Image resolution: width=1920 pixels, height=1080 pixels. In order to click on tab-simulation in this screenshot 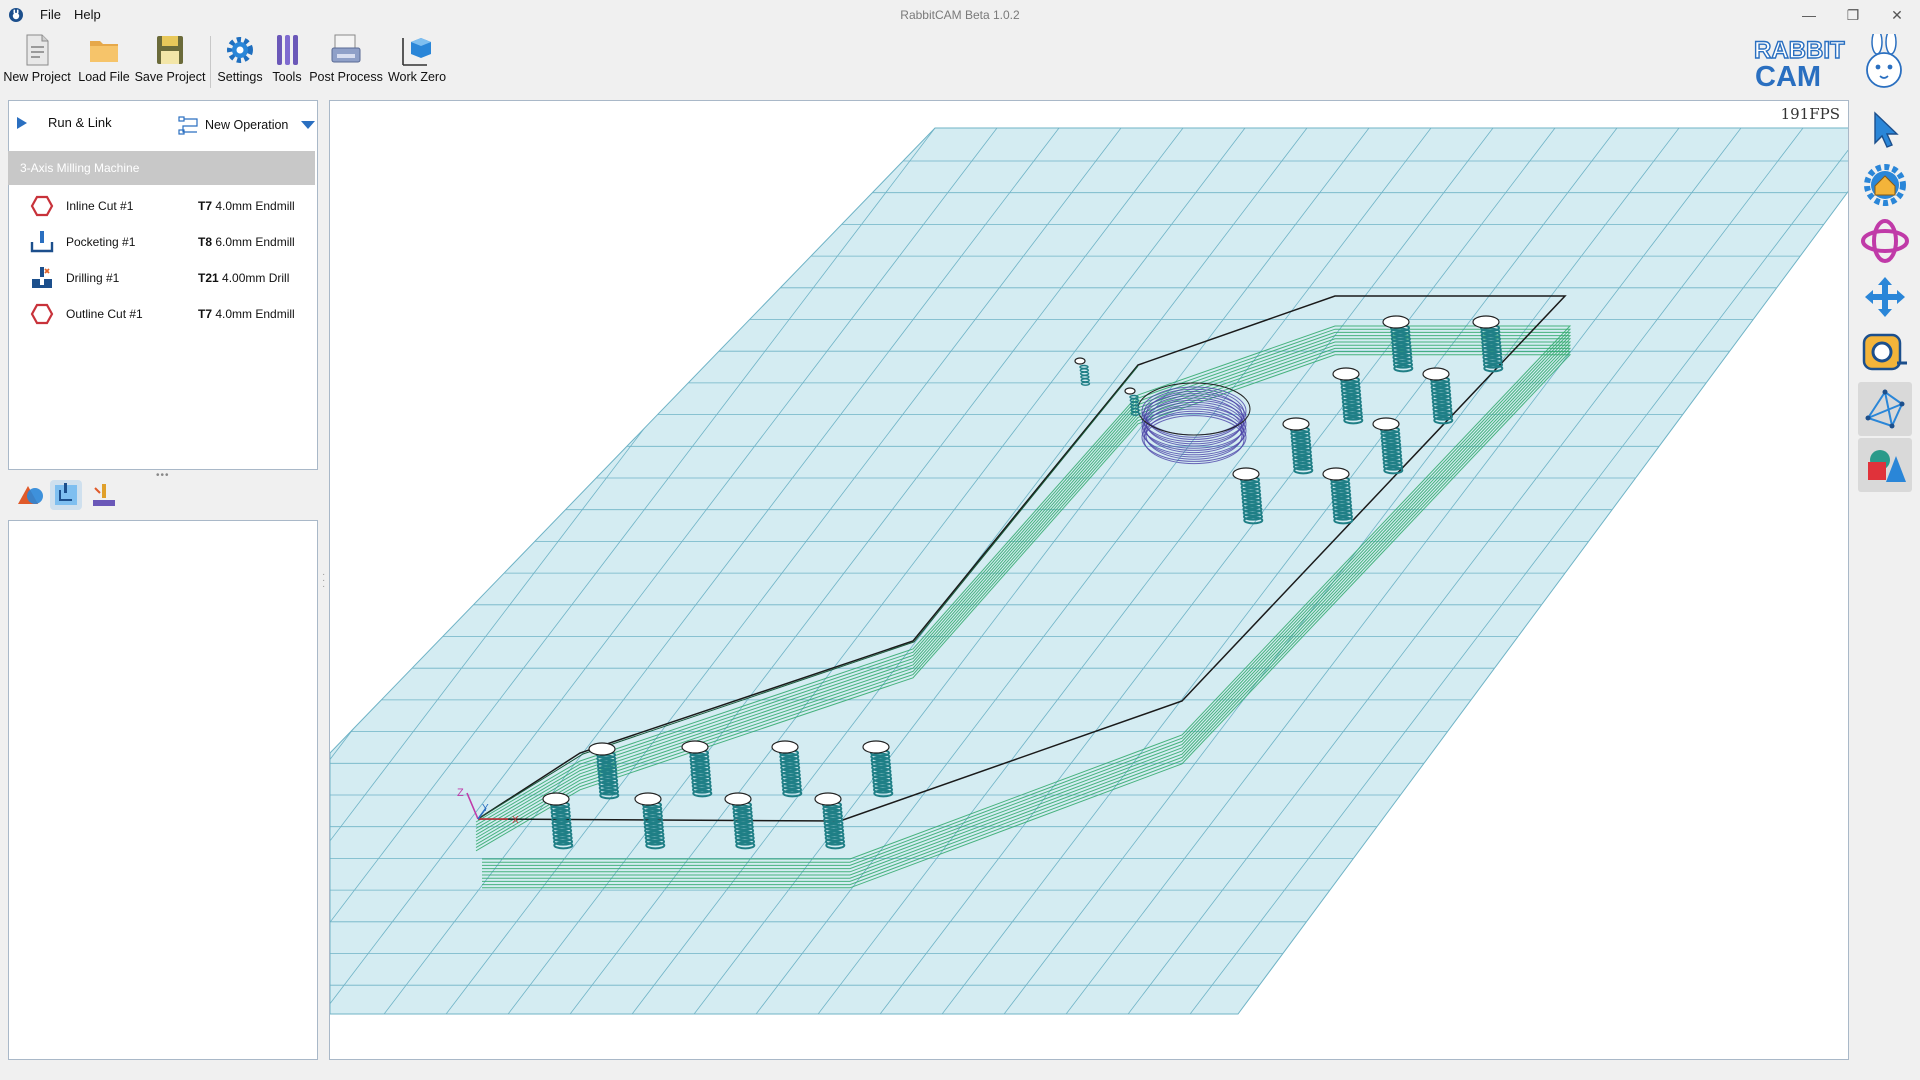, I will do `click(104, 495)`.